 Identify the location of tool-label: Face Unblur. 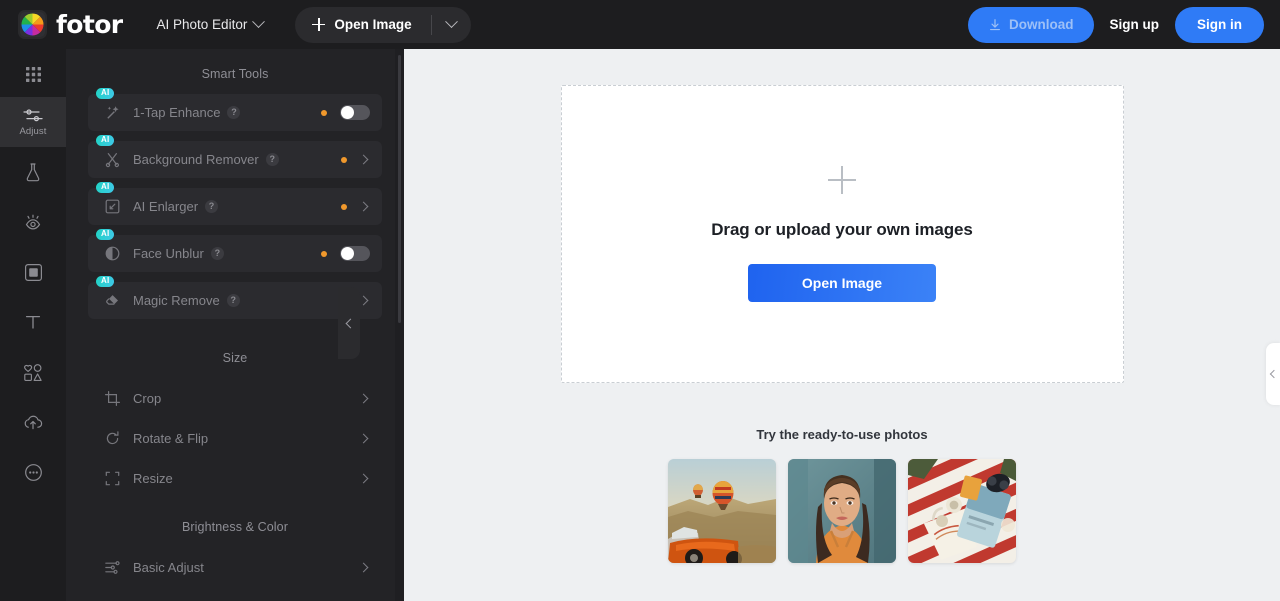
(168, 253).